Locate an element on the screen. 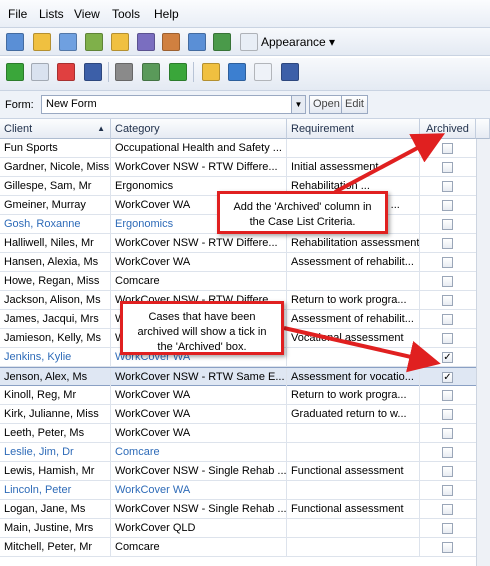 The width and height of the screenshot is (490, 566). annotation-arrows is located at coordinates (364, 253).